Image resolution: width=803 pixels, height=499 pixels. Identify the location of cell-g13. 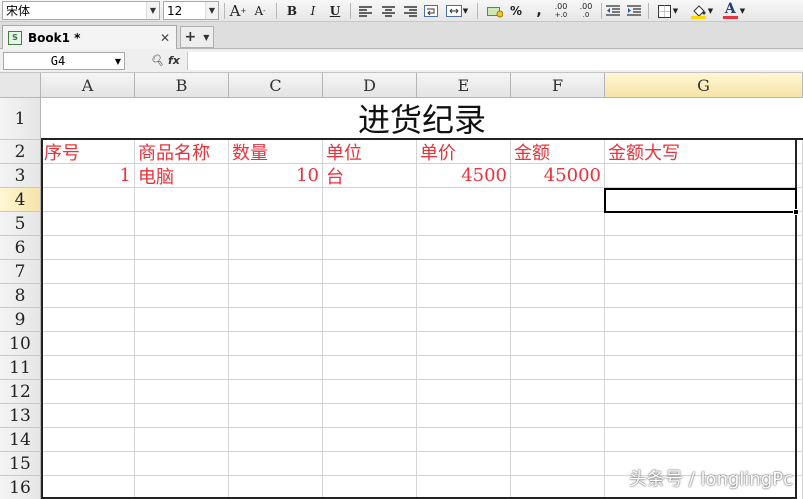
(704, 416).